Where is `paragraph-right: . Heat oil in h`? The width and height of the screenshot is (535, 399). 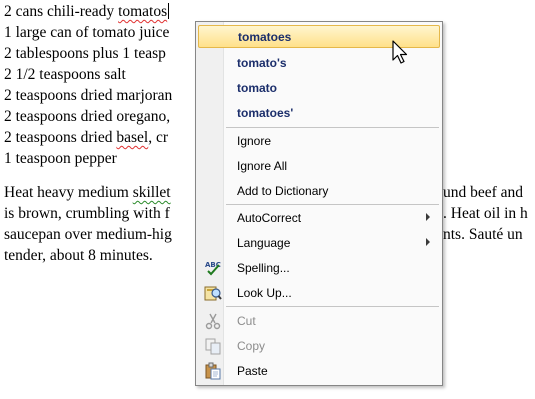
paragraph-right: . Heat oil in h is located at coordinates (485, 213).